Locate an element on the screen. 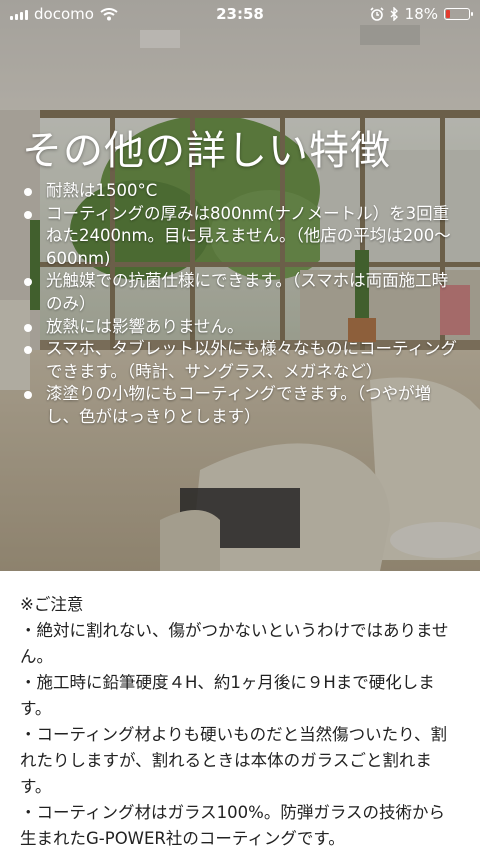 This screenshot has height=854, width=480. note-item-hardness: ・施工時に鉛筆硬度４H、約1ヶ月後に９Hまで硬化します。 is located at coordinates (227, 695).